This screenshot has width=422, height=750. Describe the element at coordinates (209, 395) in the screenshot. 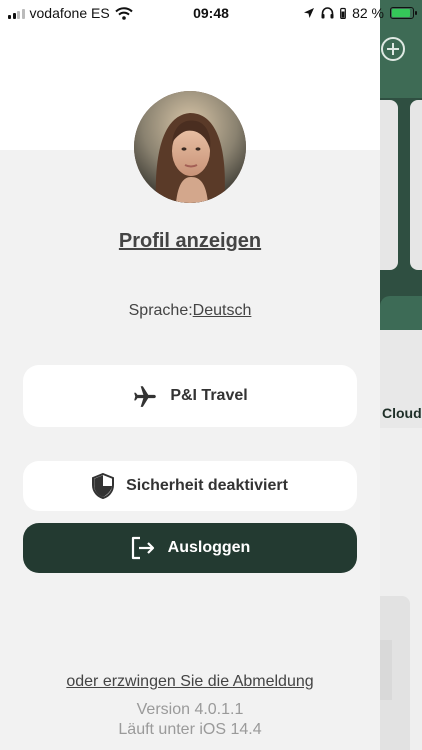

I see `travel-button-label: P&I Travel` at that location.